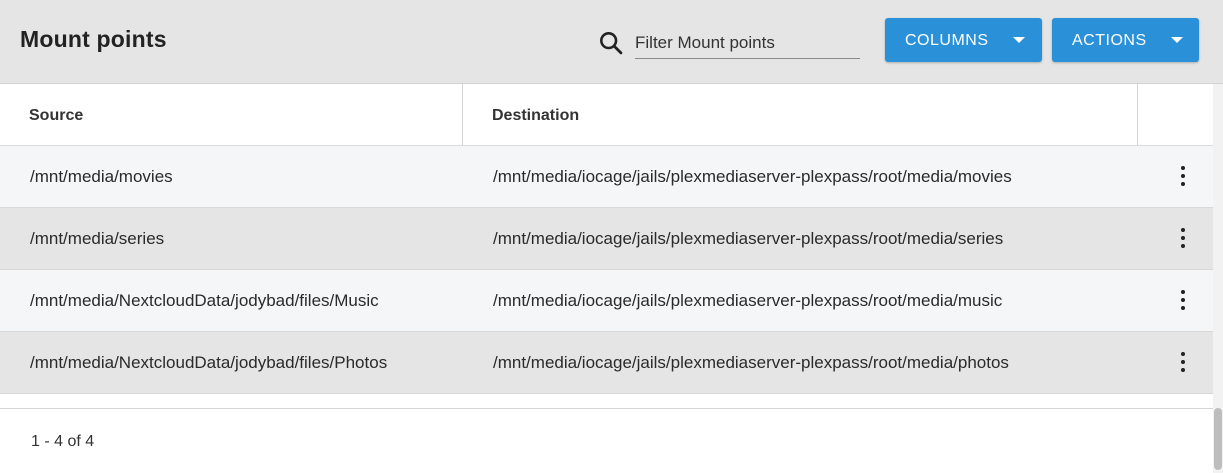  Describe the element at coordinates (63, 441) in the screenshot. I see `pagination-range: 1 - 4 of 4` at that location.